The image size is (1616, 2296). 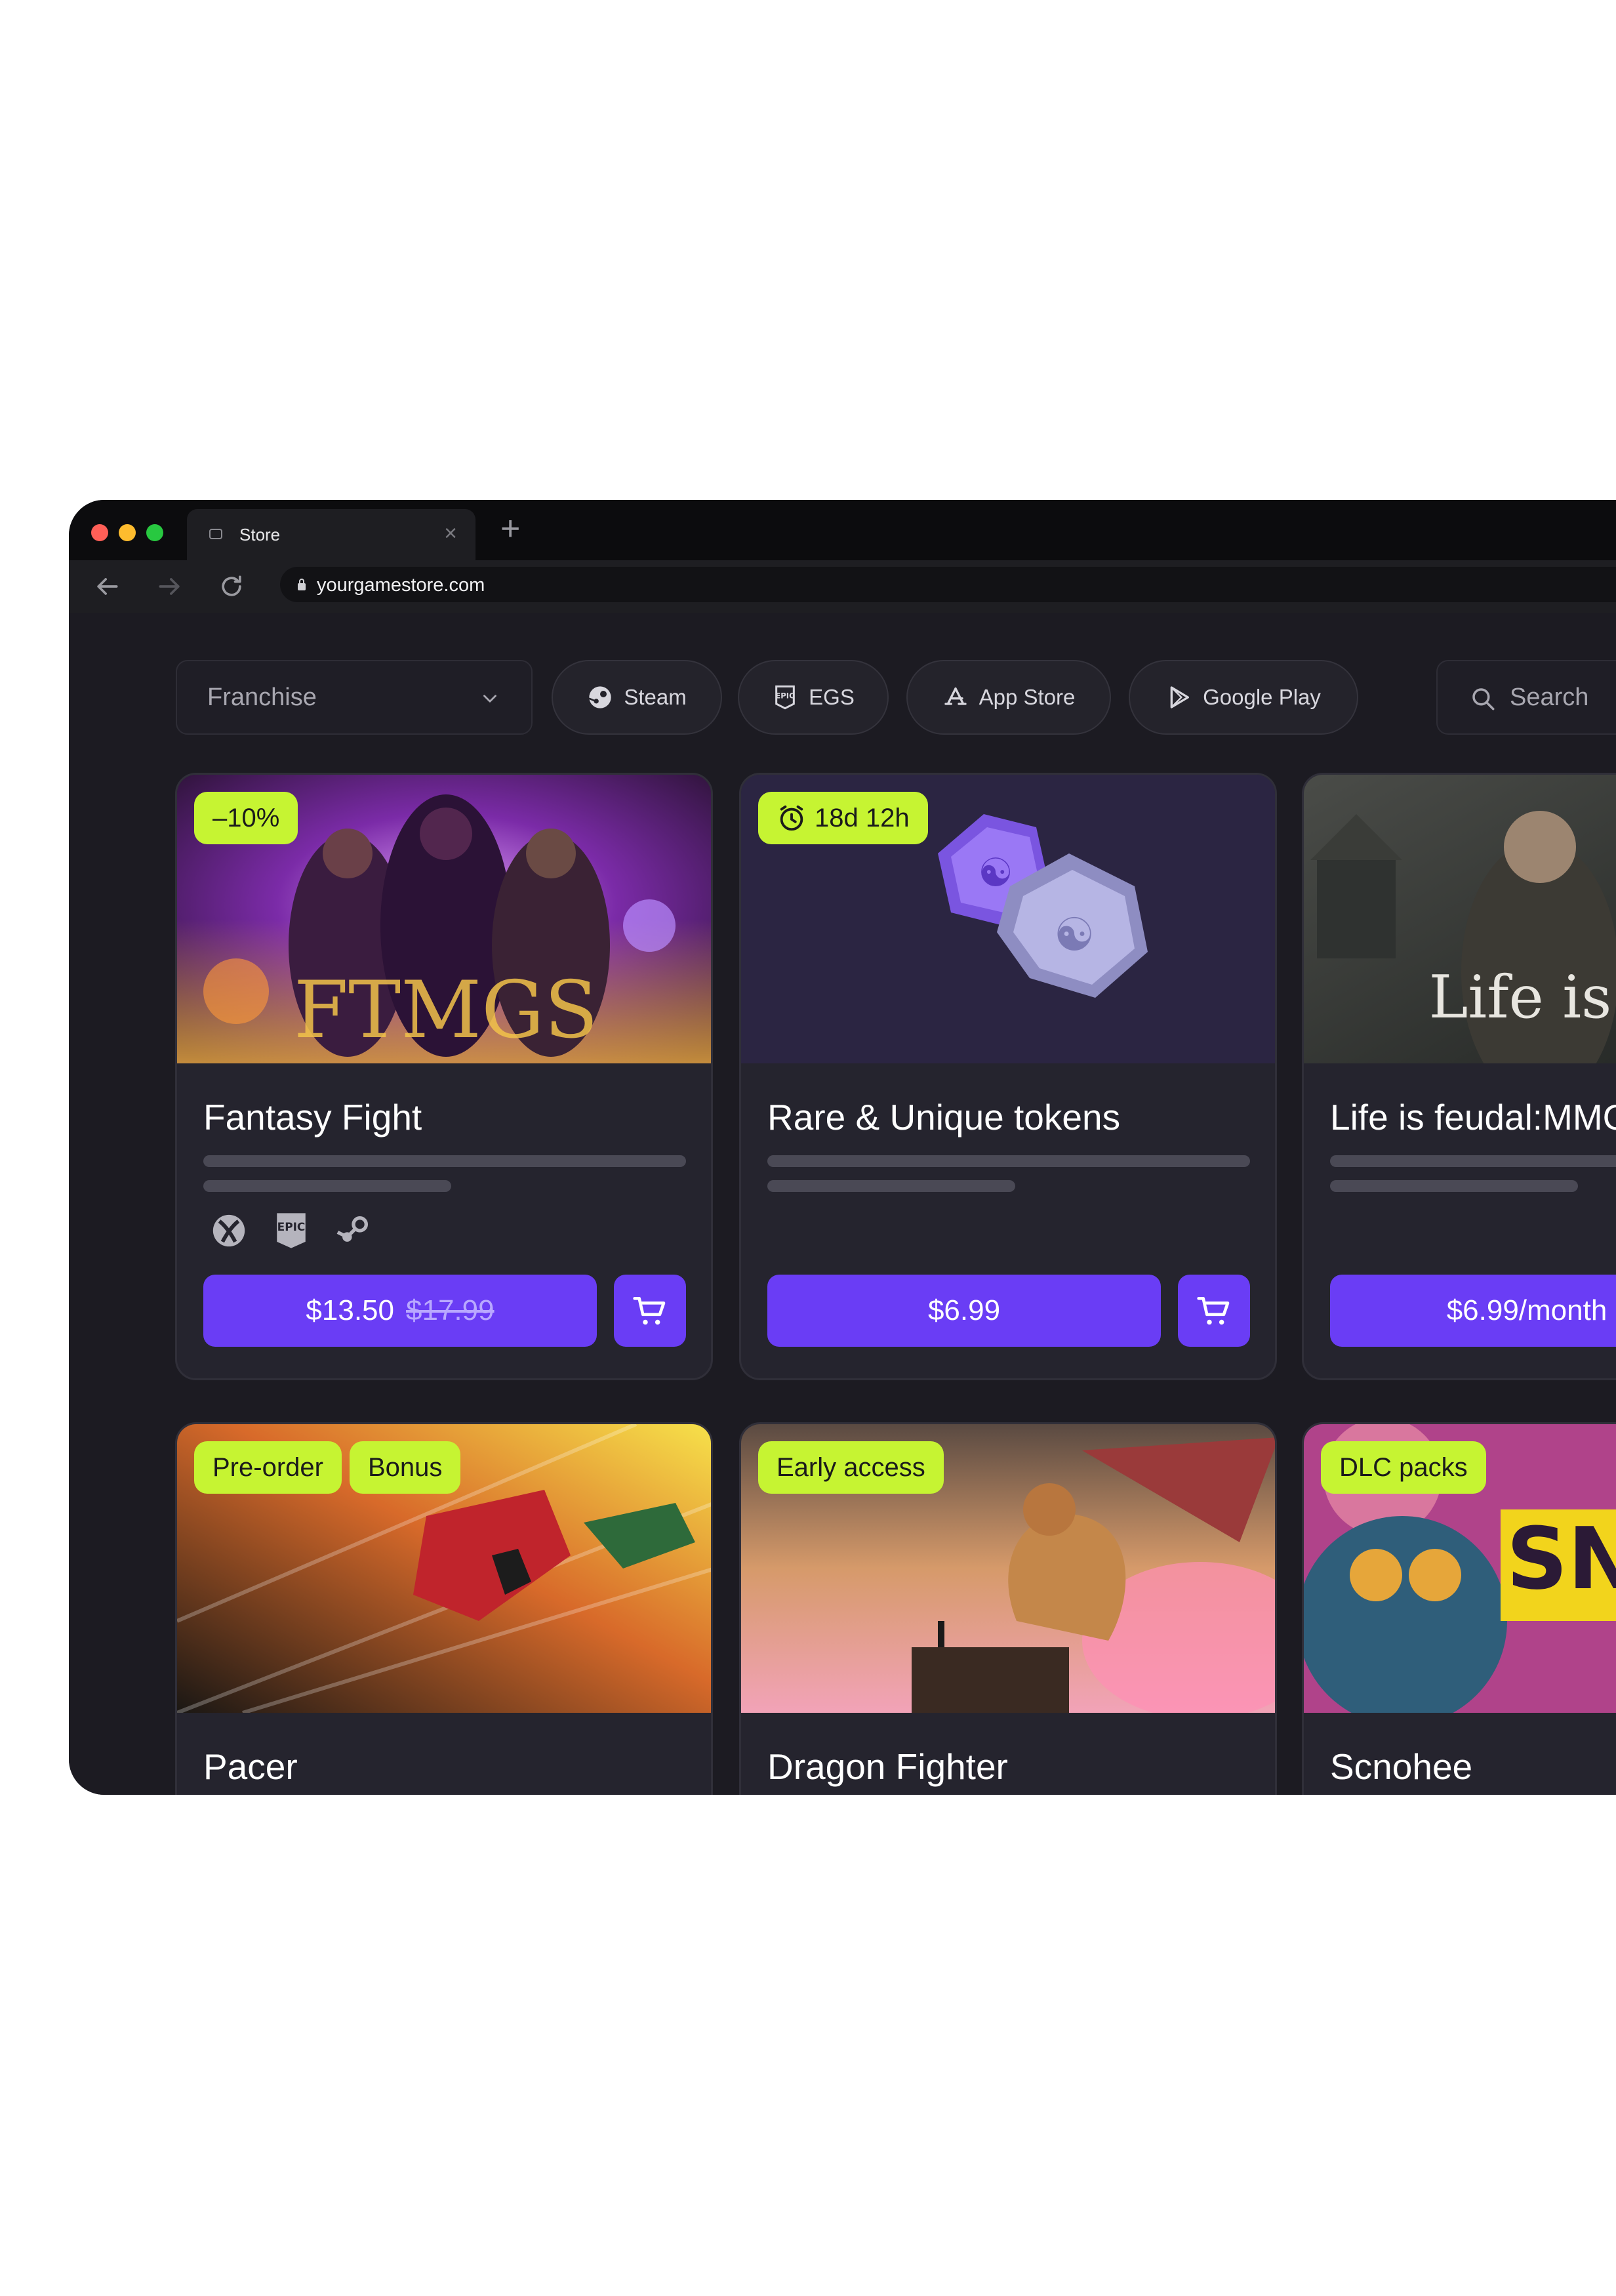 What do you see at coordinates (400, 1311) in the screenshot?
I see `buy-button: $13.50 $17.99` at bounding box center [400, 1311].